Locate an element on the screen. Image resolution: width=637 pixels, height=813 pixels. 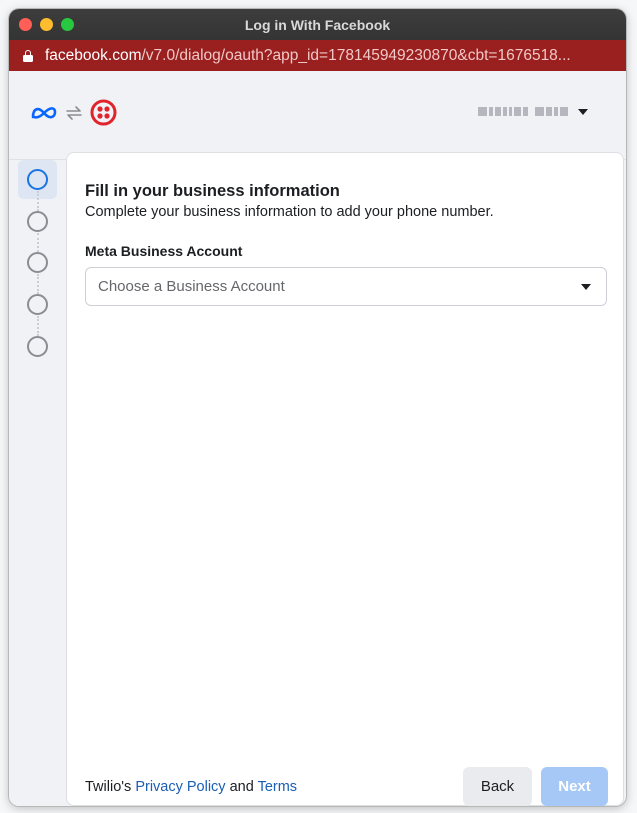
step-4-indicator is located at coordinates (37, 304).